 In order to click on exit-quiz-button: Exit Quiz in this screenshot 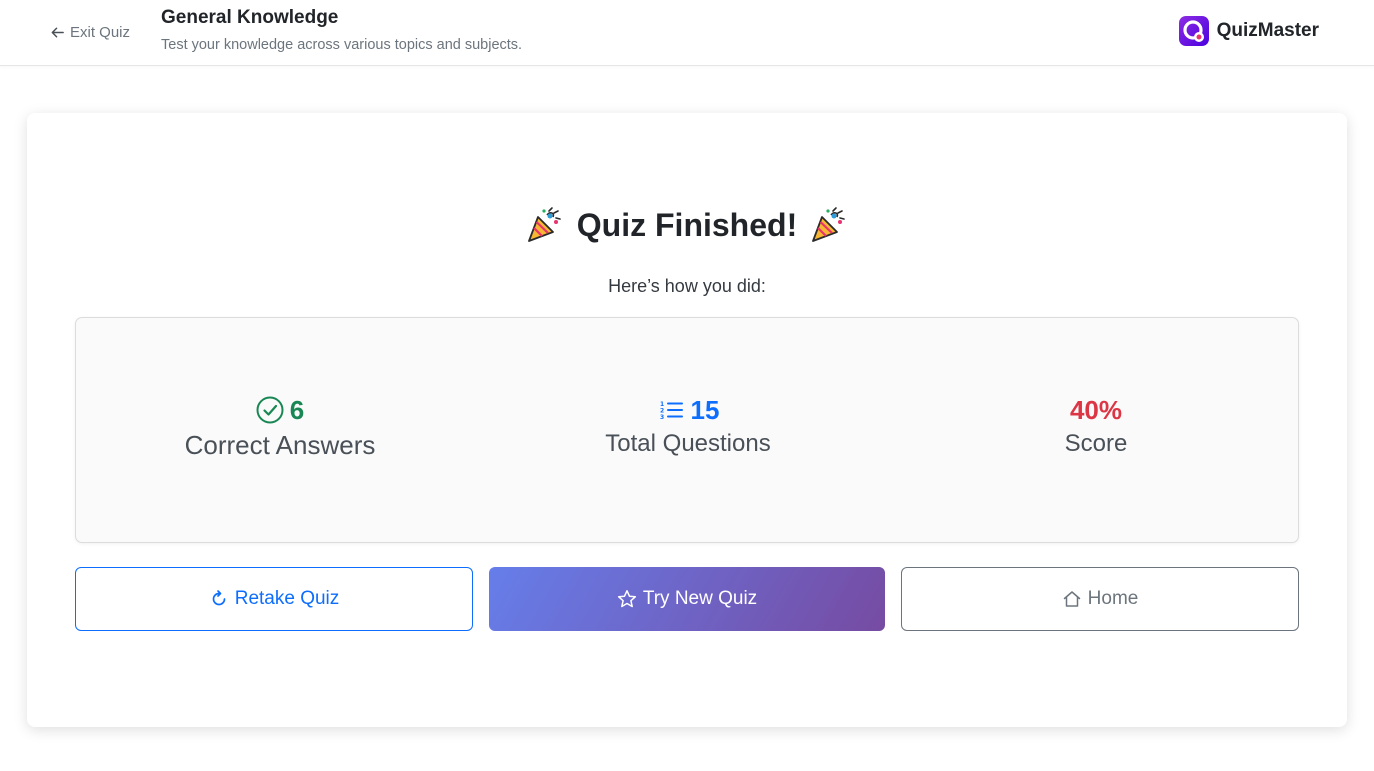, I will do `click(90, 32)`.